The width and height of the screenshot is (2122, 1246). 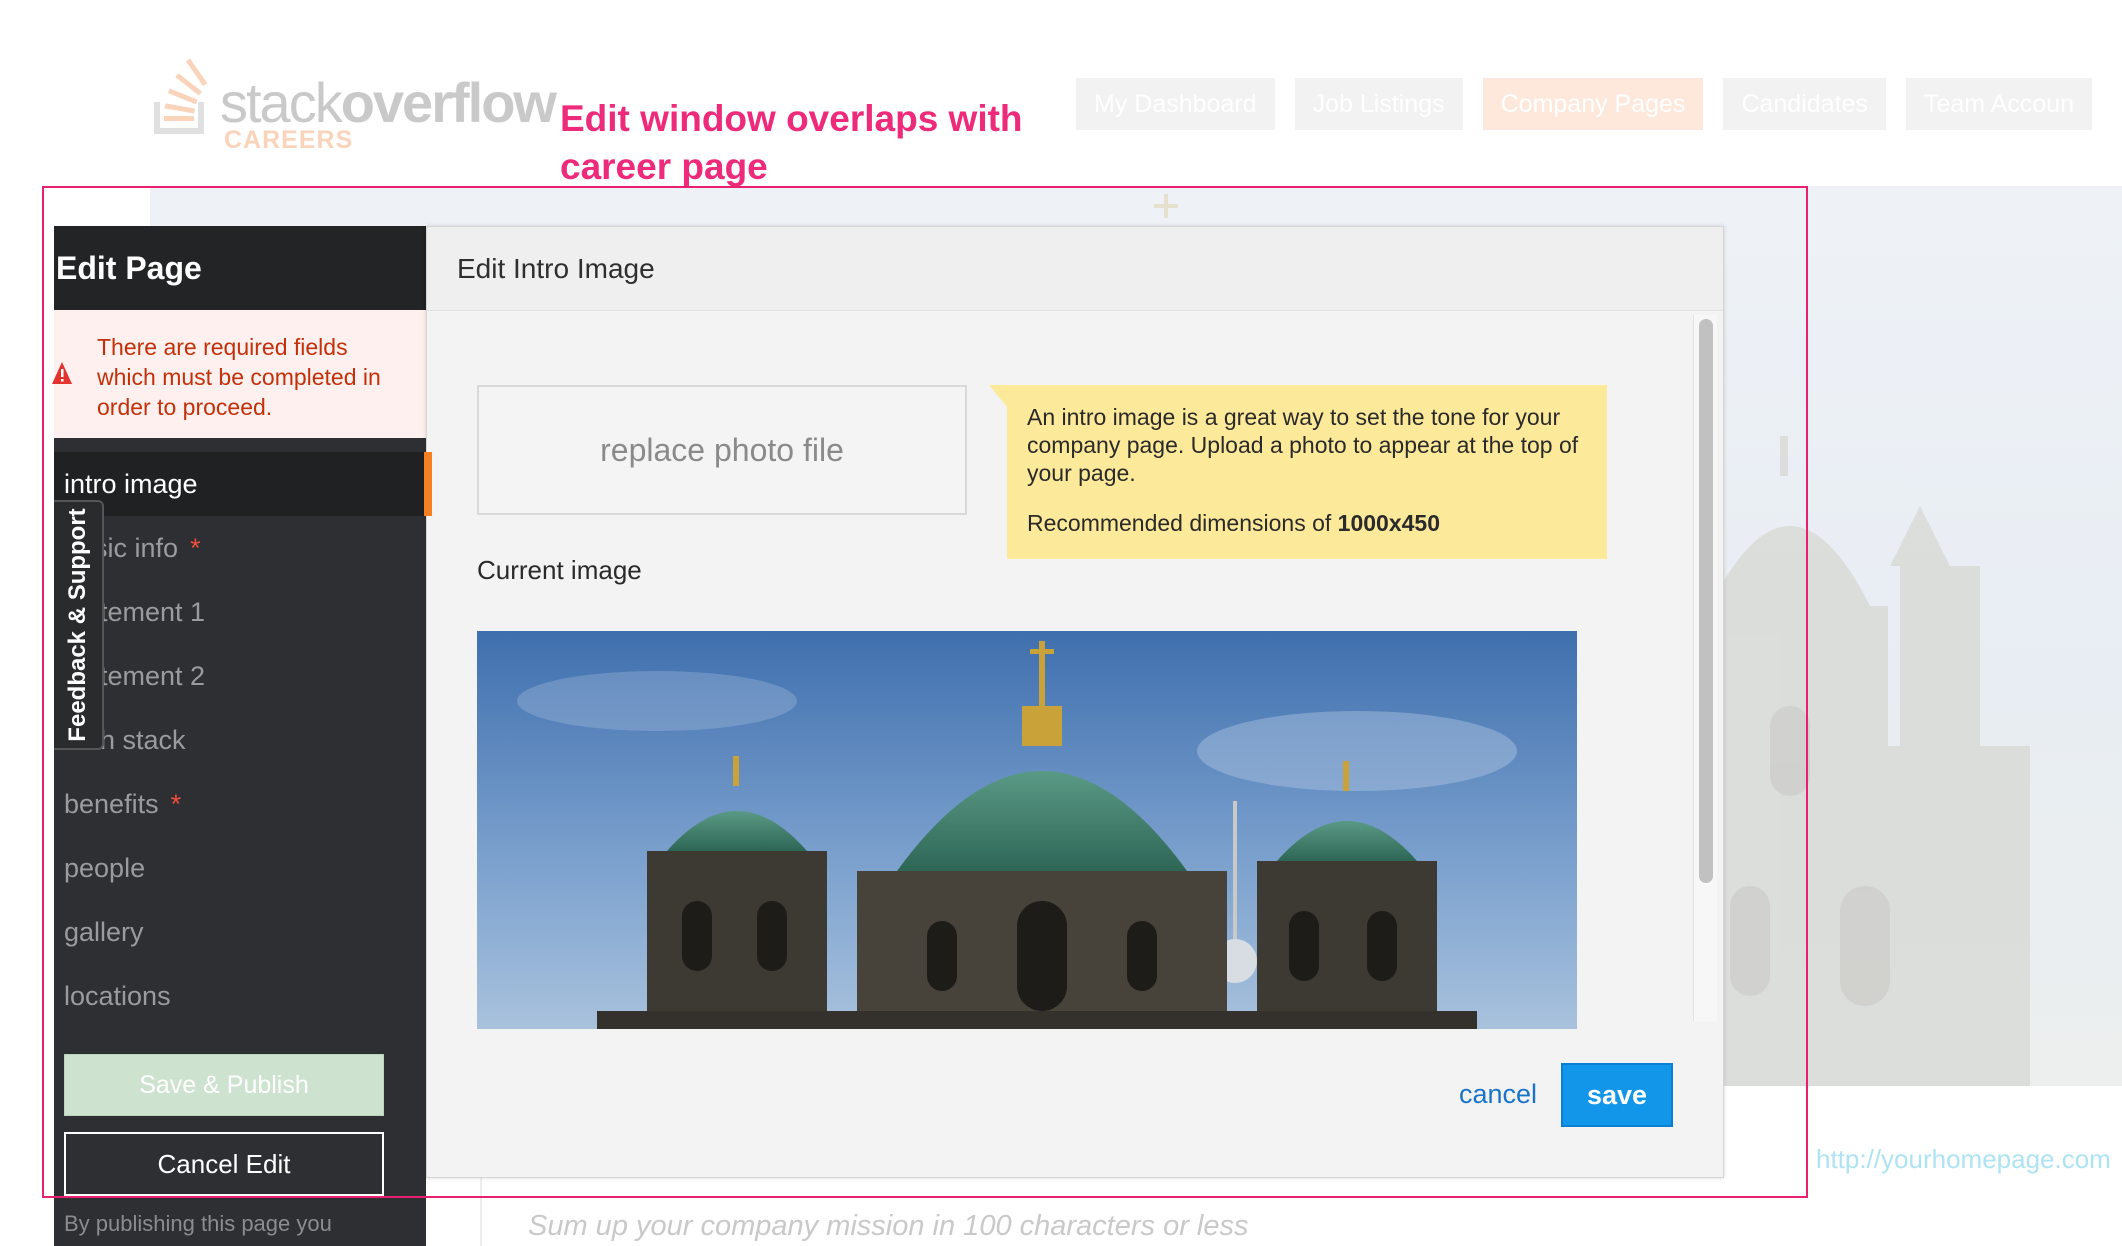 I want to click on stackoverflow-careers-logo: stackoverflow CAREERS, so click(x=353, y=108).